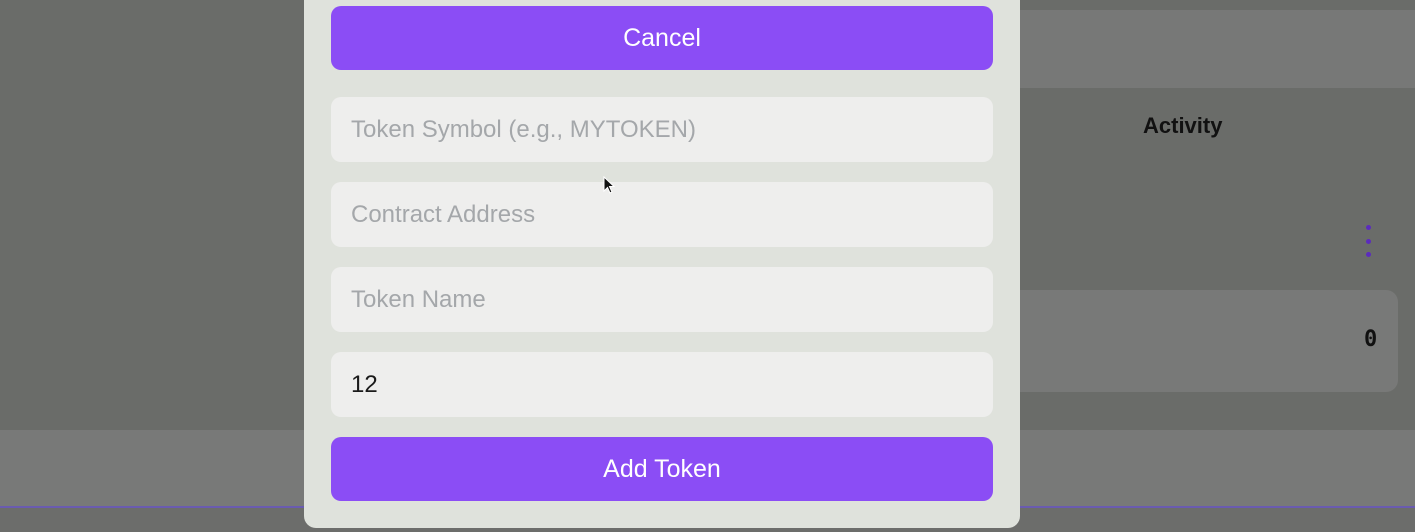 The width and height of the screenshot is (1415, 532). I want to click on background-token-card, so click(1199, 341).